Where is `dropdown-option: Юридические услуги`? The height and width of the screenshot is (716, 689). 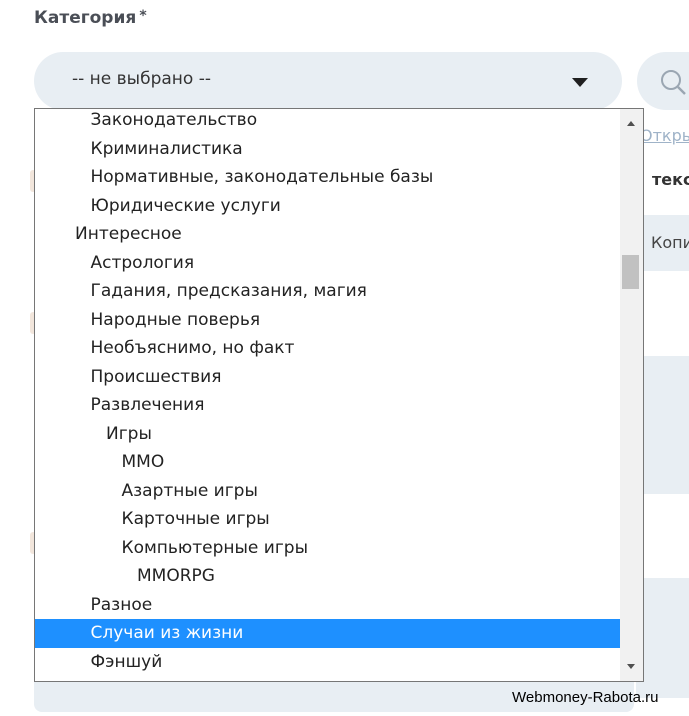 dropdown-option: Юридические услуги is located at coordinates (327, 206).